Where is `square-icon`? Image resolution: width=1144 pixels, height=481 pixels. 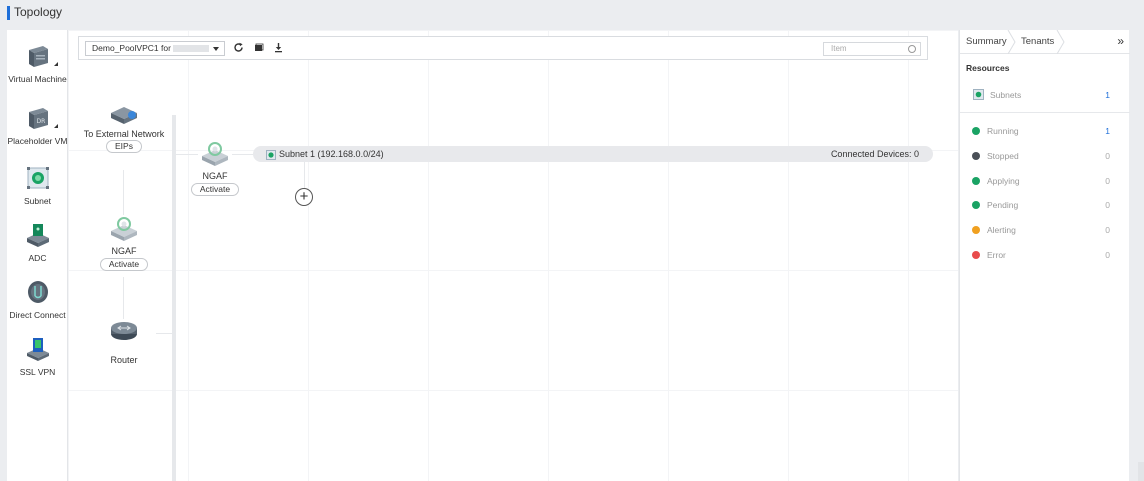
square-icon is located at coordinates (258, 48).